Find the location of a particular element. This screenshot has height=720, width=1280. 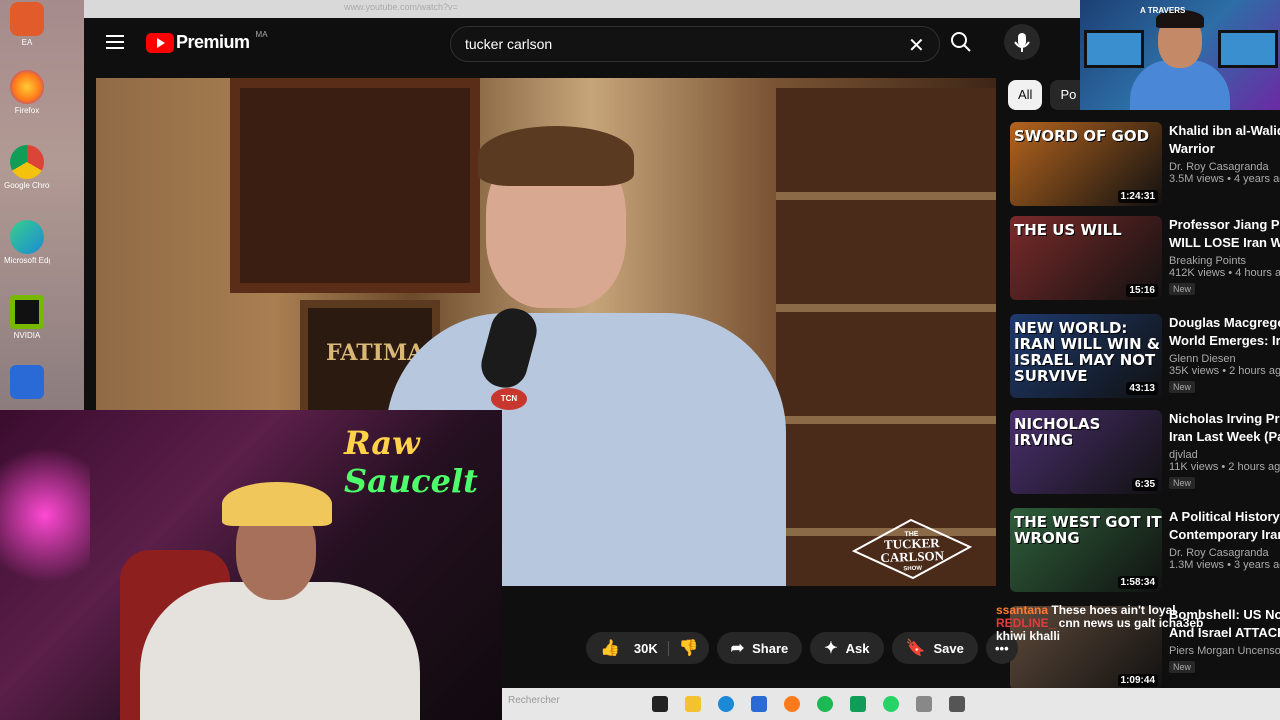

youtube-header: Premium MA tucker carlson ✕ is located at coordinates (582, 44).